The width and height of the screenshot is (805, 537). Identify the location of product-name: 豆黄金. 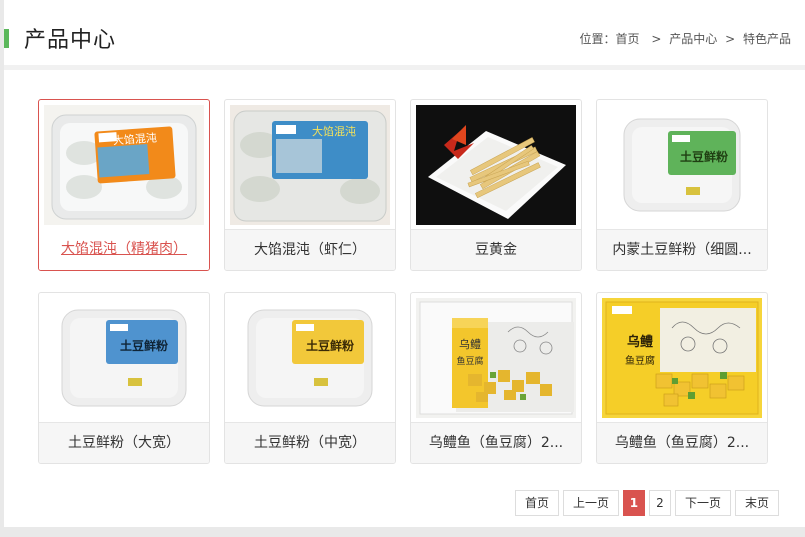
(496, 249).